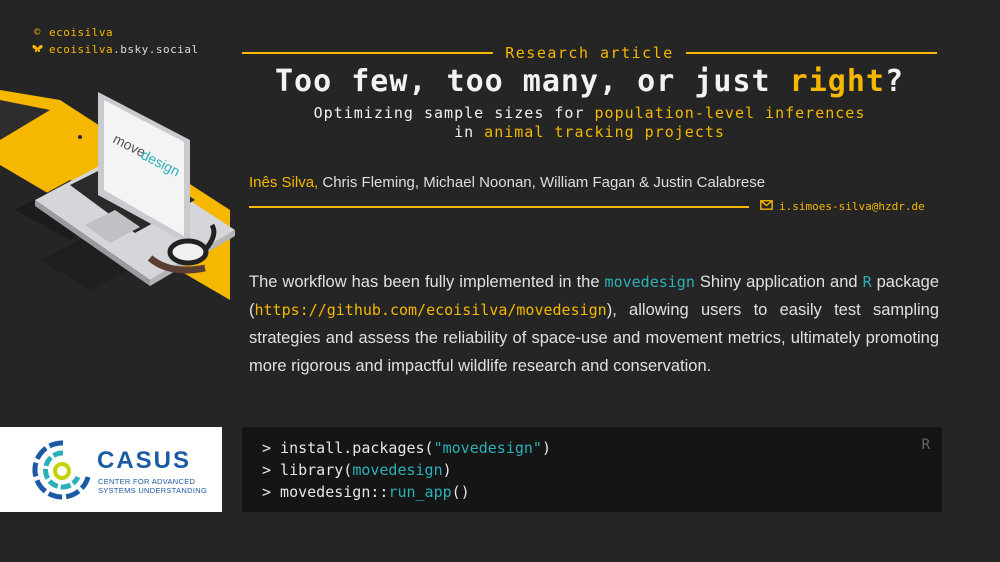  What do you see at coordinates (37, 49) in the screenshot?
I see `butterfly-icon` at bounding box center [37, 49].